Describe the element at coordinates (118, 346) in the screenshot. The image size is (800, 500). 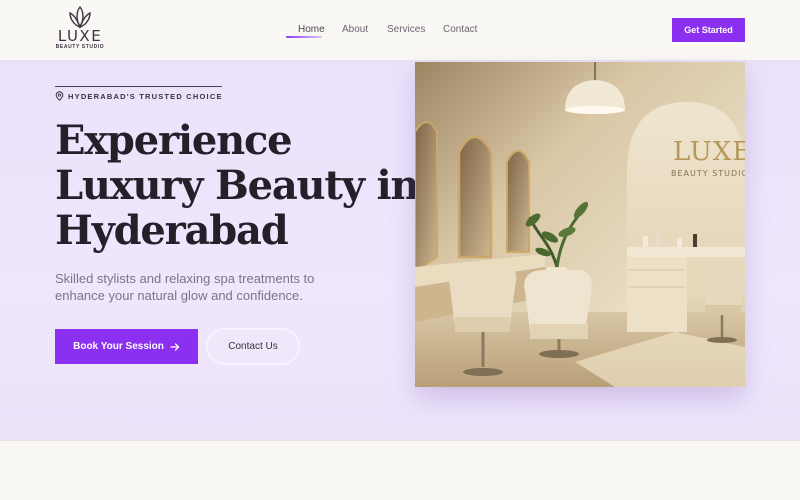
I see `book-session-label: Book Your Session` at that location.